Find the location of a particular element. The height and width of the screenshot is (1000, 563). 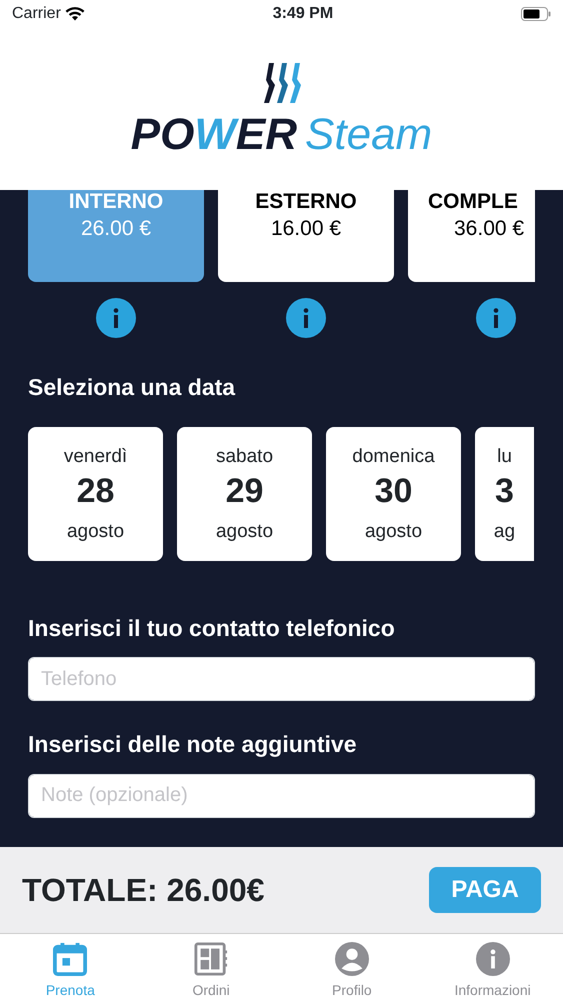

date-card: venerdì 28 agosto is located at coordinates (95, 493).